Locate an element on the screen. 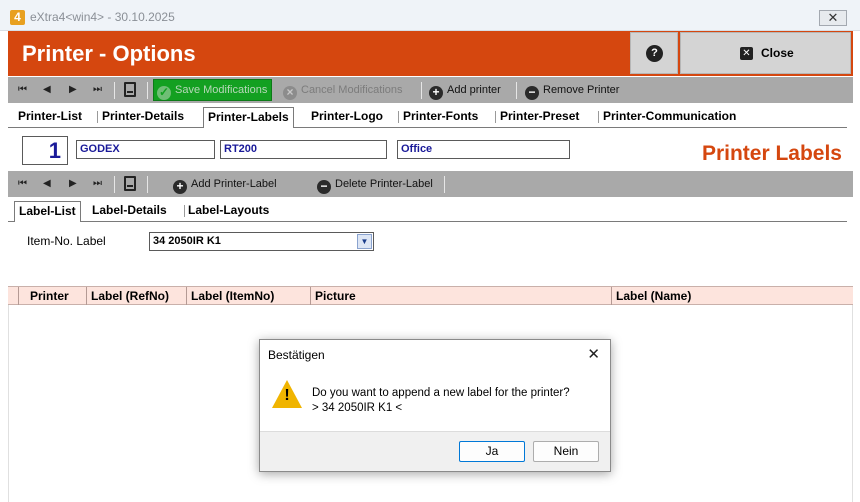 This screenshot has height=502, width=860. close-button: ✕ Close is located at coordinates (765, 53).